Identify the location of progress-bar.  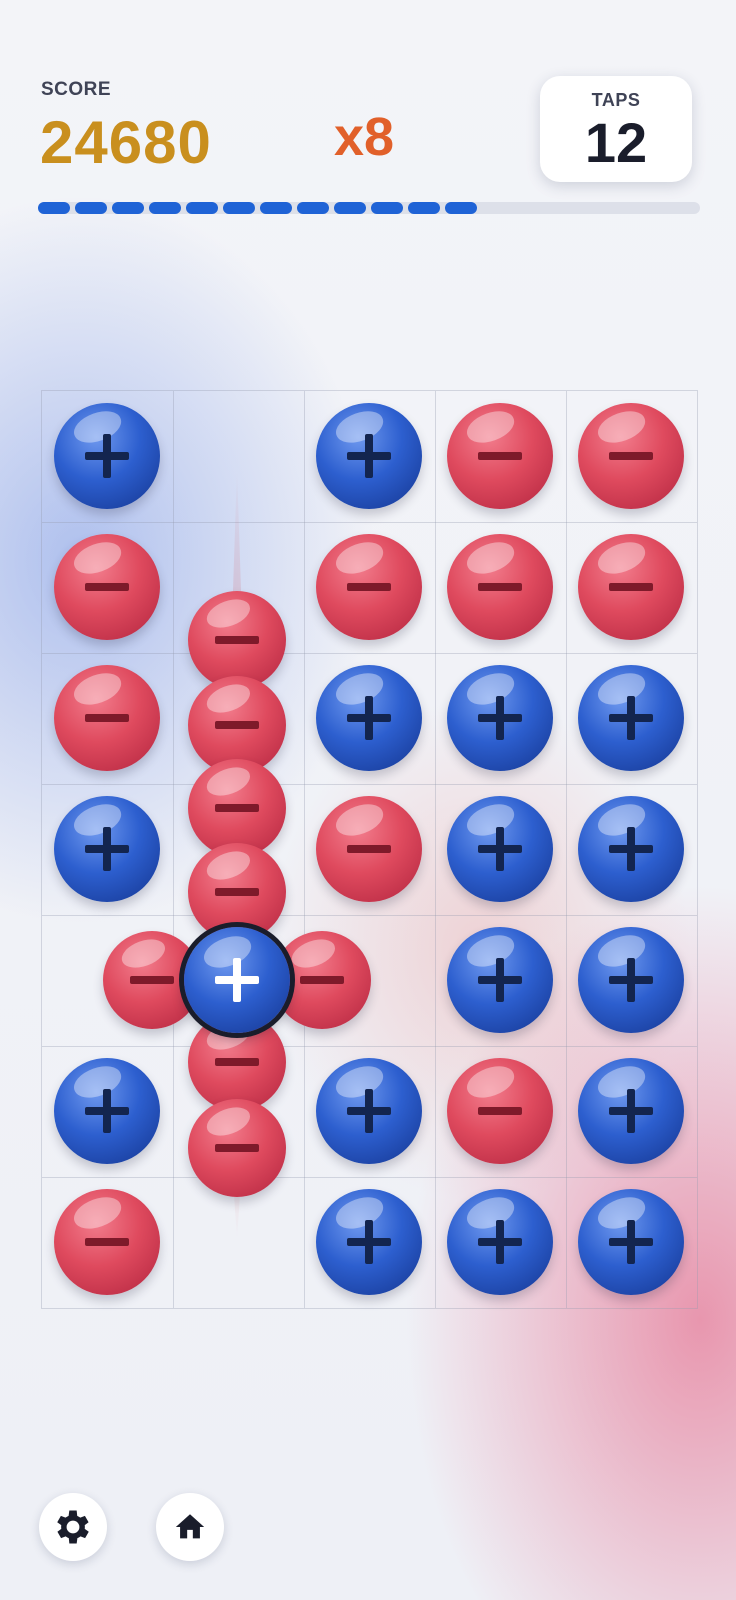
(369, 208).